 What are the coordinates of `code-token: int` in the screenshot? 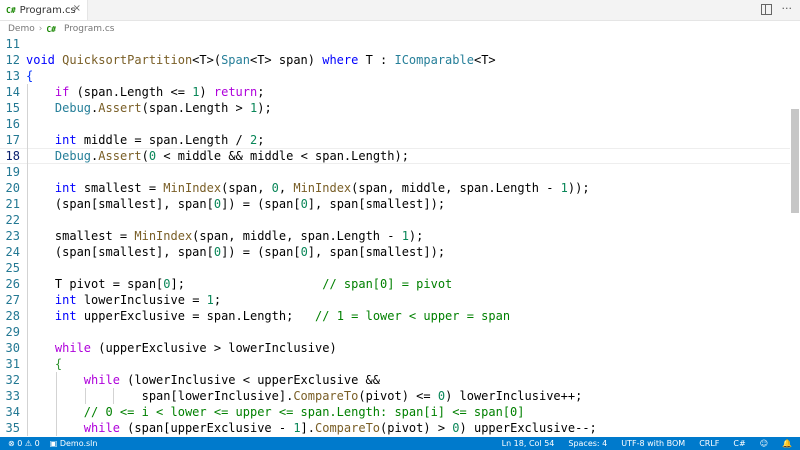 It's located at (65, 300).